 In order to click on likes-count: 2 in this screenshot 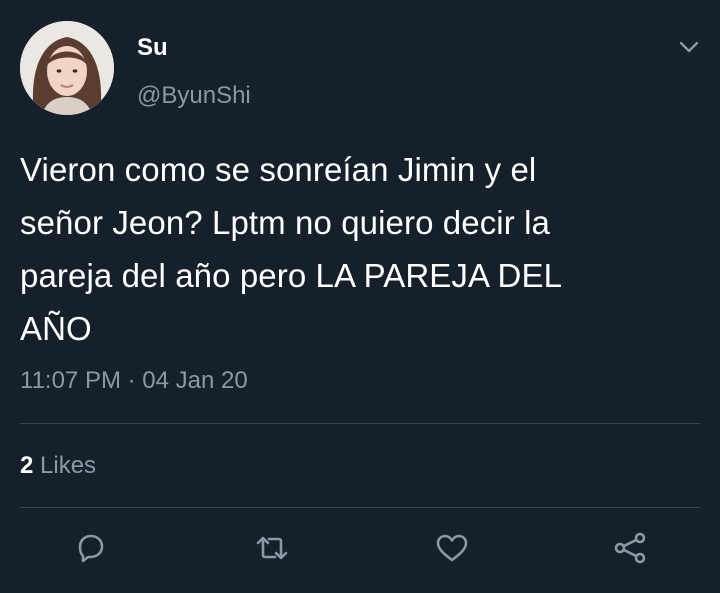, I will do `click(27, 465)`.